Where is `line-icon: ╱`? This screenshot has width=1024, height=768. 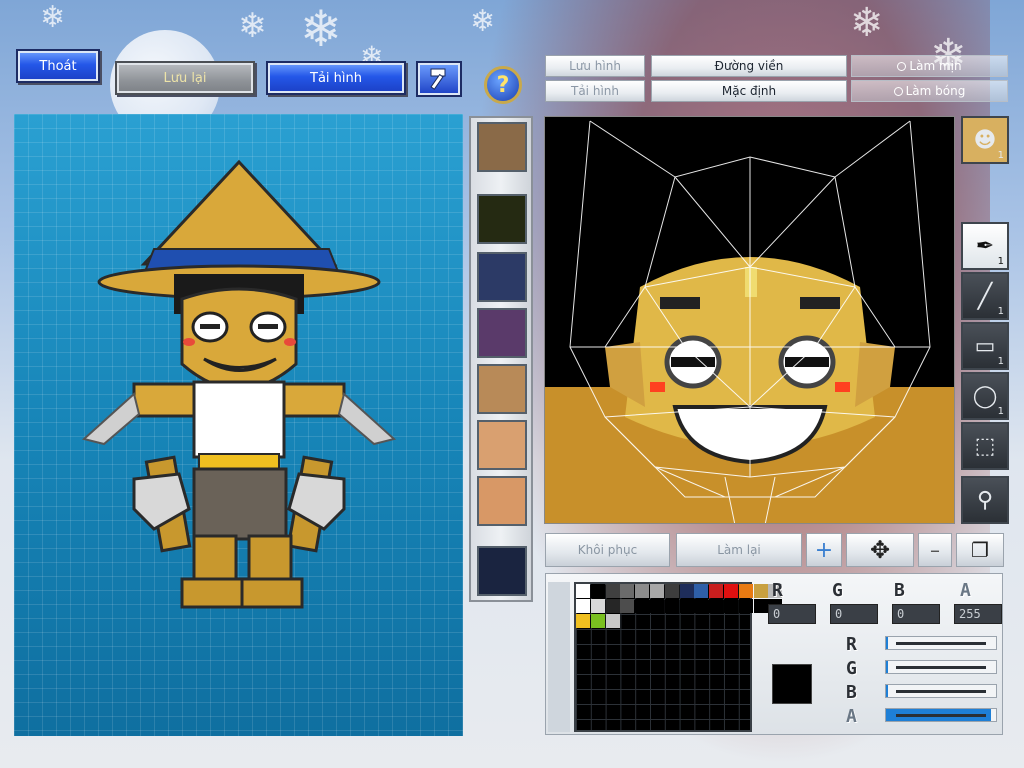 line-icon: ╱ is located at coordinates (985, 296).